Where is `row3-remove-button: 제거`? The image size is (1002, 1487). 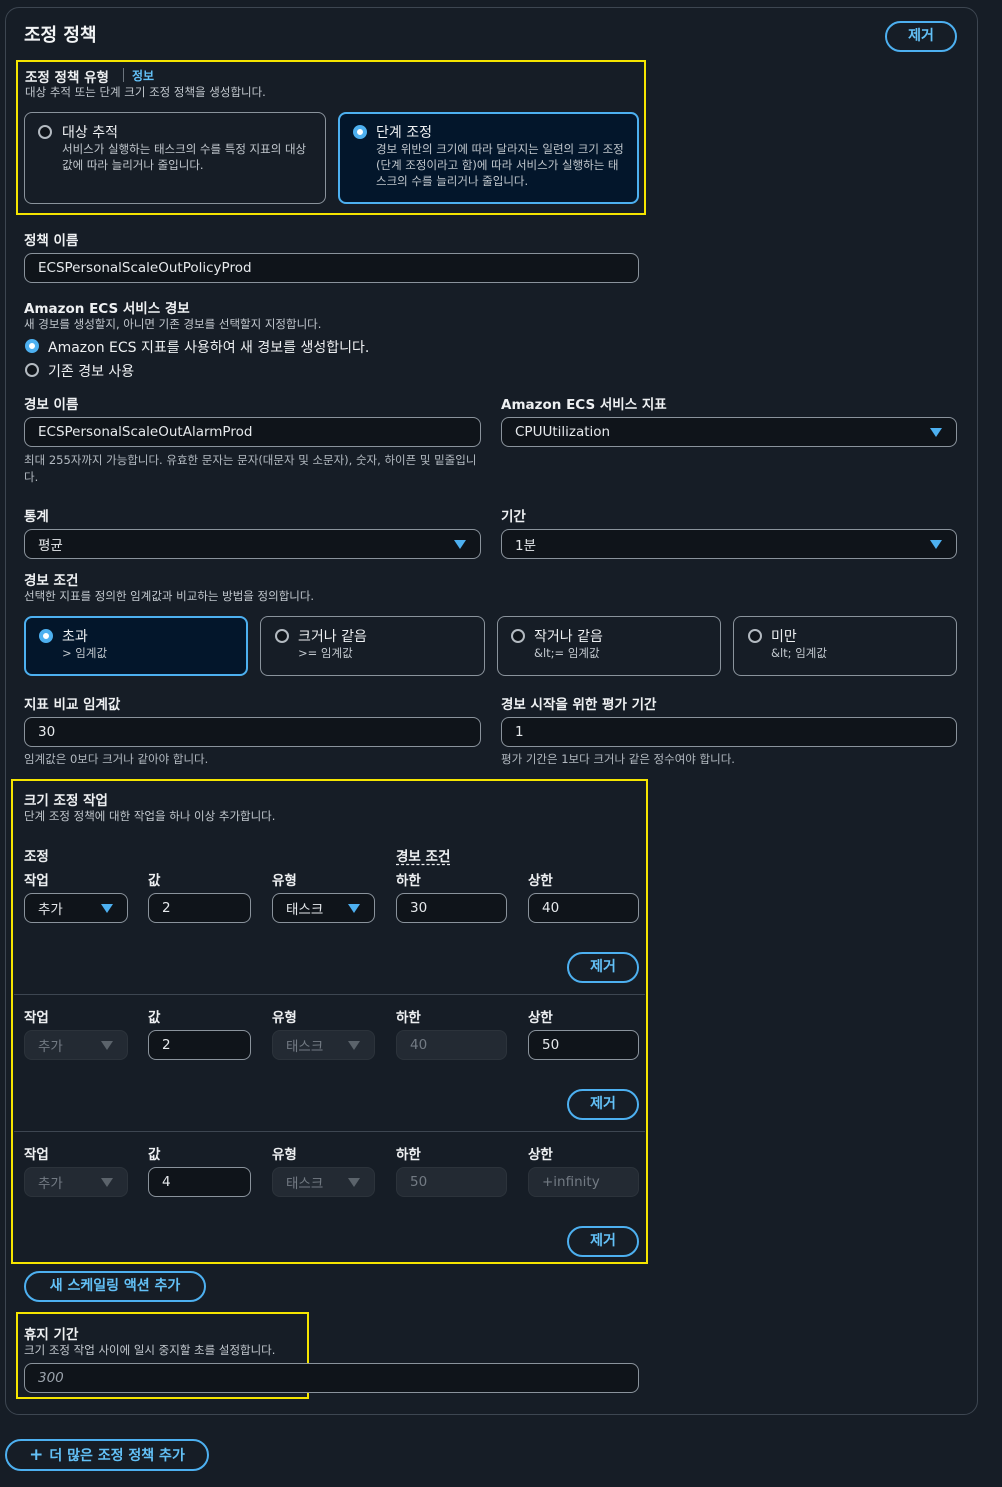 row3-remove-button: 제거 is located at coordinates (603, 1241).